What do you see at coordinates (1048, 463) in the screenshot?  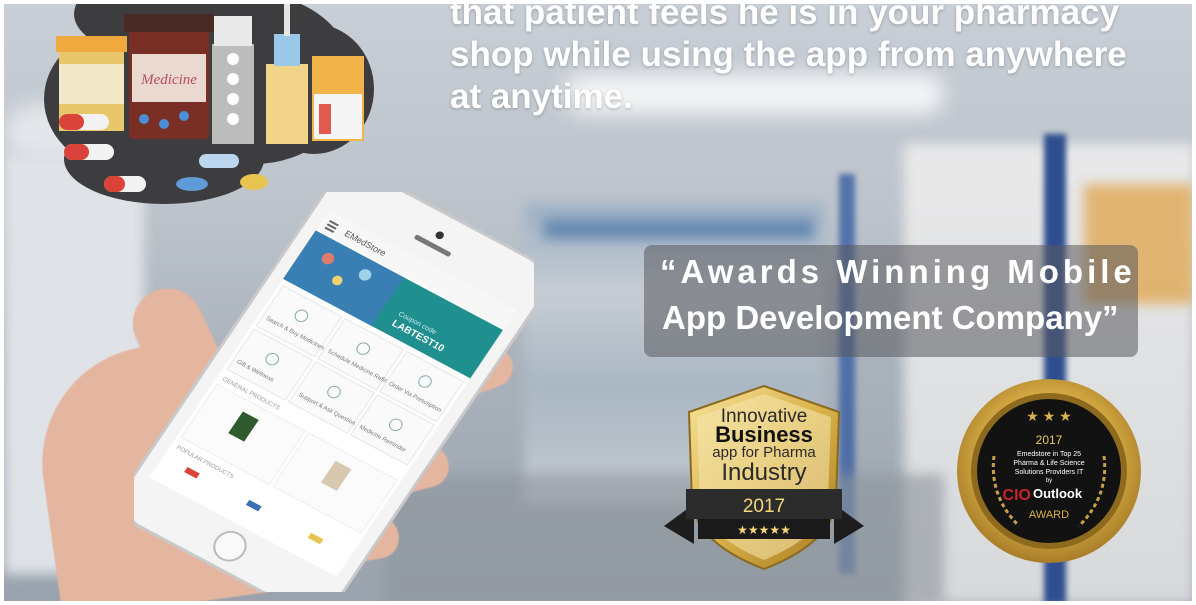 I see `cio-text-2: Pharma & Life Science` at bounding box center [1048, 463].